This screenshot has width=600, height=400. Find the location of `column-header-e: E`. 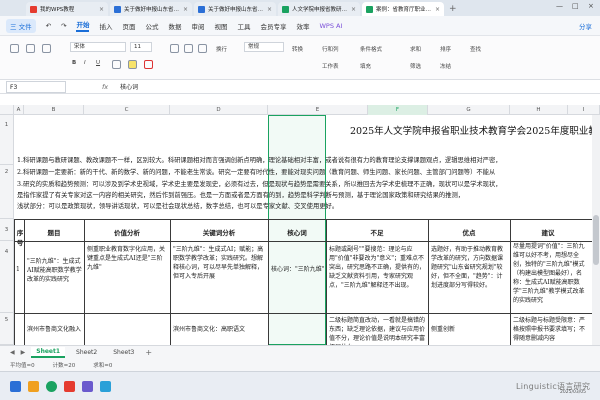

column-header-e: E is located at coordinates (318, 110).